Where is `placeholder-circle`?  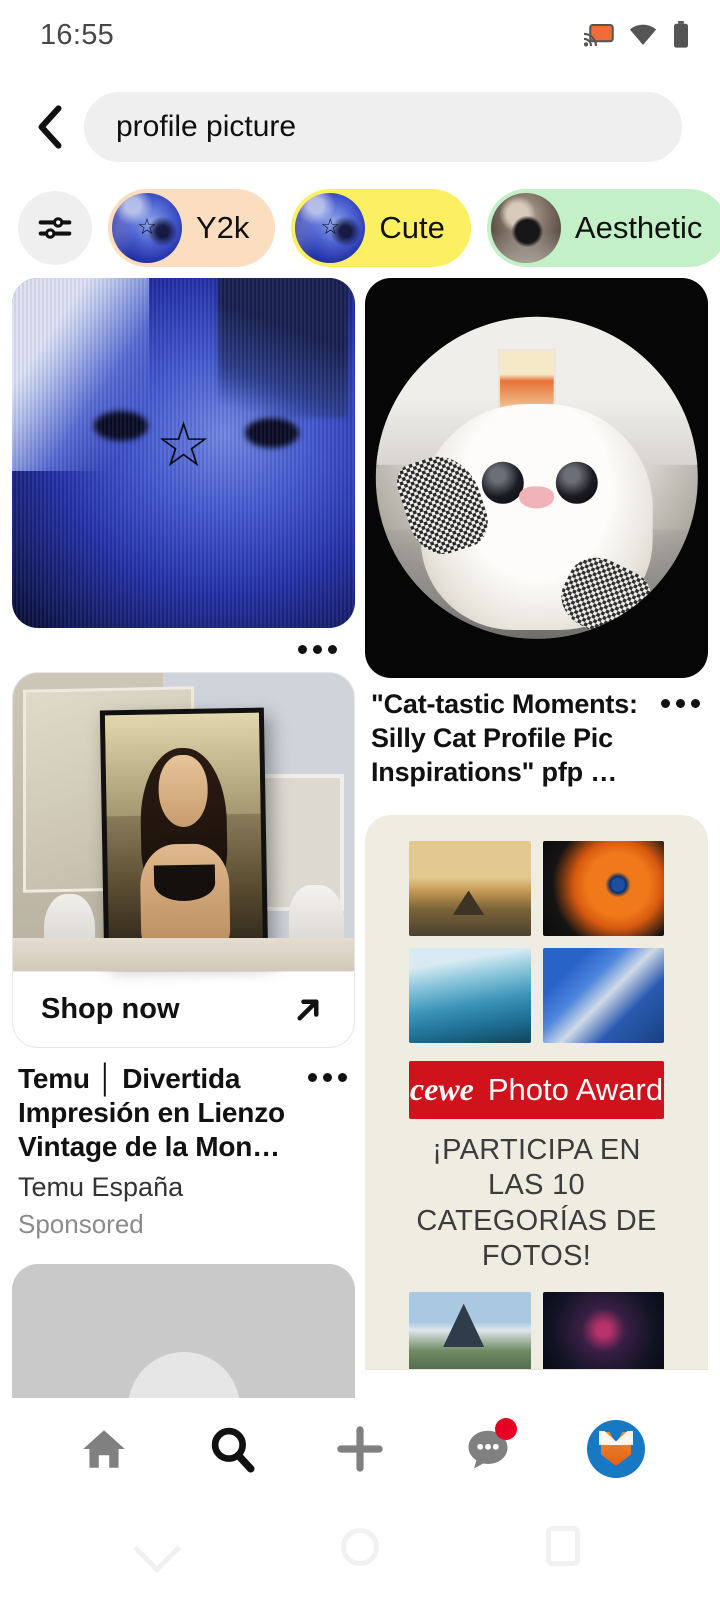 placeholder-circle is located at coordinates (183, 1375).